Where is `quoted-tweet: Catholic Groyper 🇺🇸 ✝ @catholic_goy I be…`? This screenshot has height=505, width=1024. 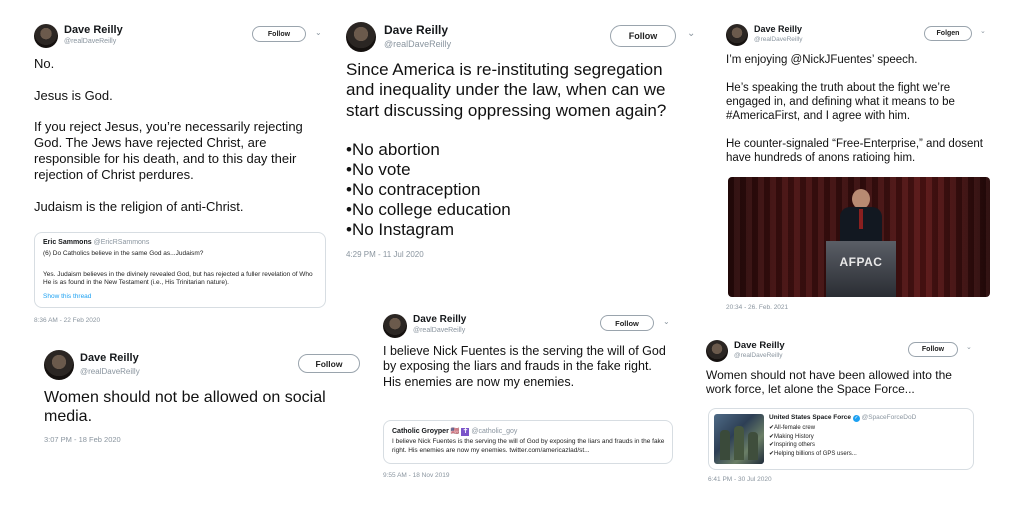 quoted-tweet: Catholic Groyper 🇺🇸 ✝ @catholic_goy I be… is located at coordinates (528, 442).